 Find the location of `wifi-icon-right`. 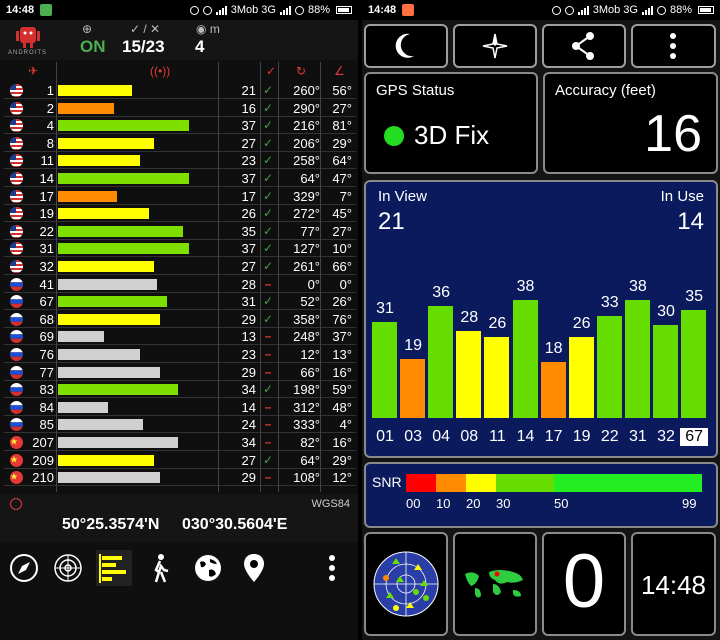

wifi-icon-right is located at coordinates (661, 10).